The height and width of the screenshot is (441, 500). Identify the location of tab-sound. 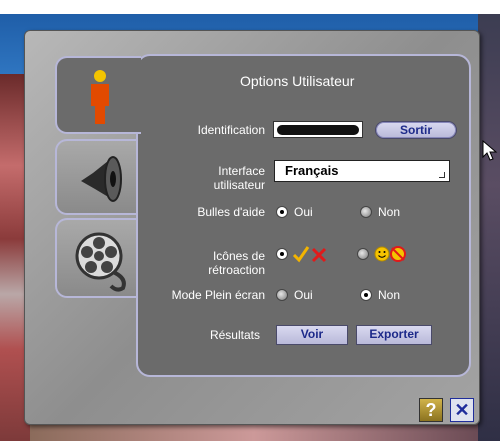
(98, 177).